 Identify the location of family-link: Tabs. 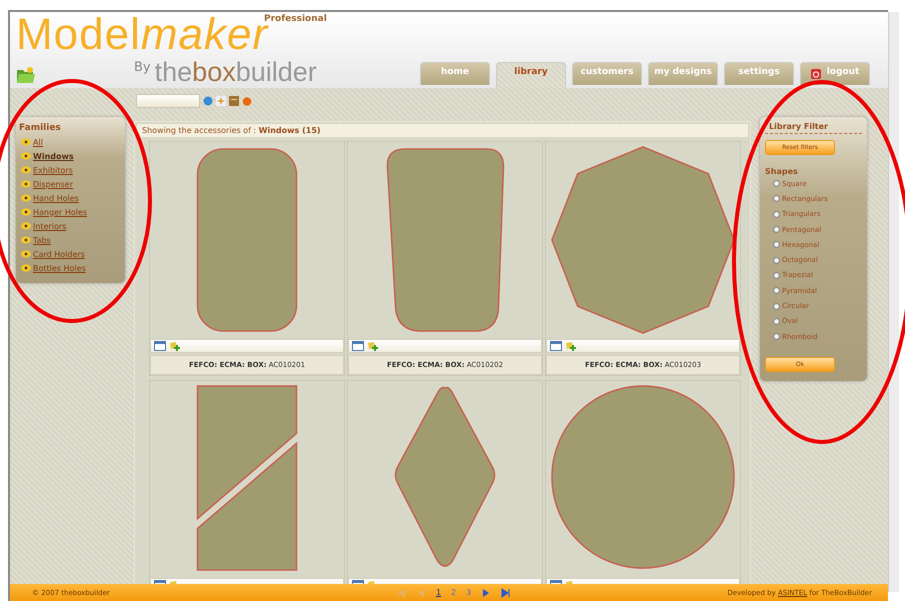
(42, 240).